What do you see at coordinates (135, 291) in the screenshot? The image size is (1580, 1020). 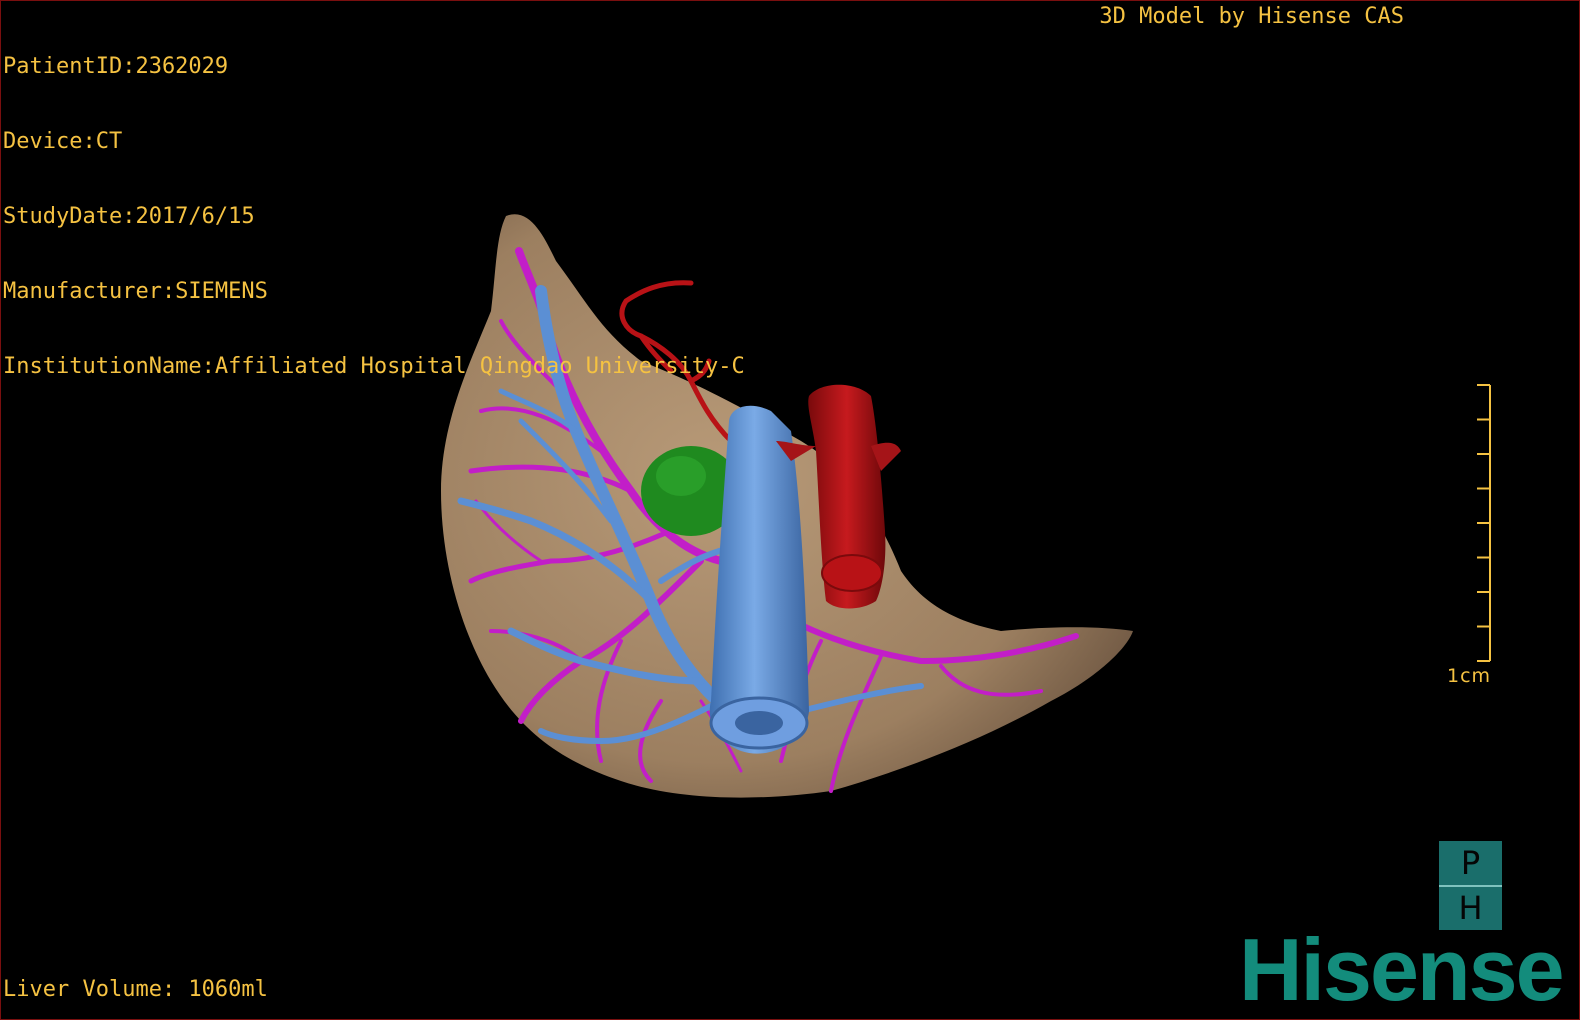 I see `manufacturer-label: Manufacturer:SIEMENS` at bounding box center [135, 291].